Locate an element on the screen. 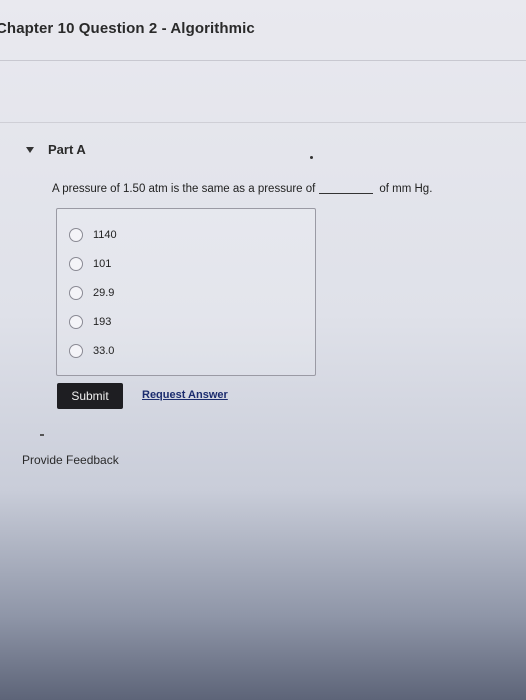 The image size is (526, 700). option-item: 101 is located at coordinates (90, 264).